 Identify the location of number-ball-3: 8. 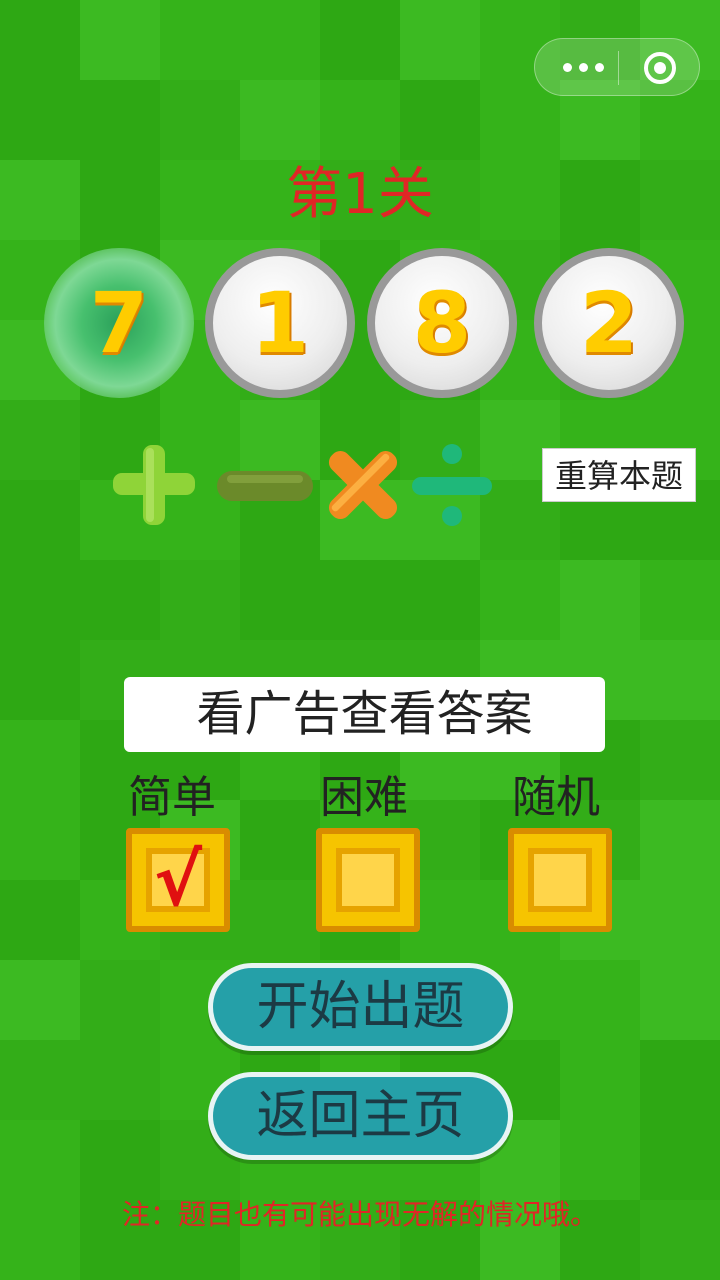
(442, 323).